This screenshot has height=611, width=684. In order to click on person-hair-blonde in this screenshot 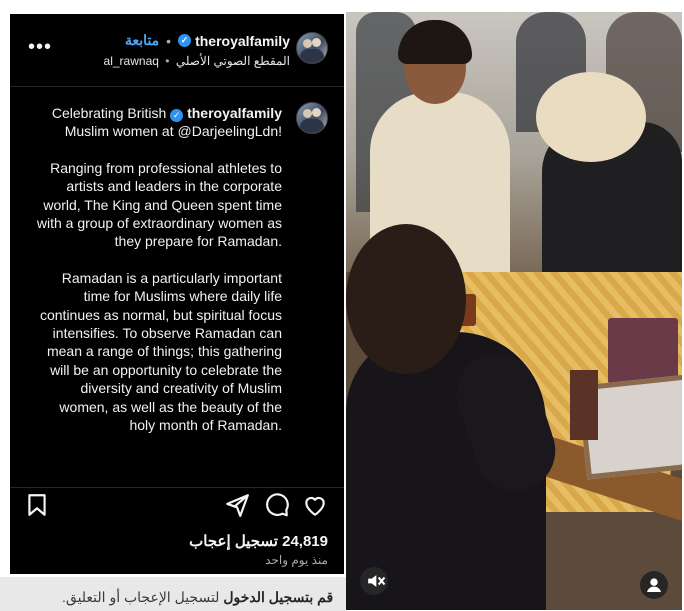, I will do `click(591, 117)`.